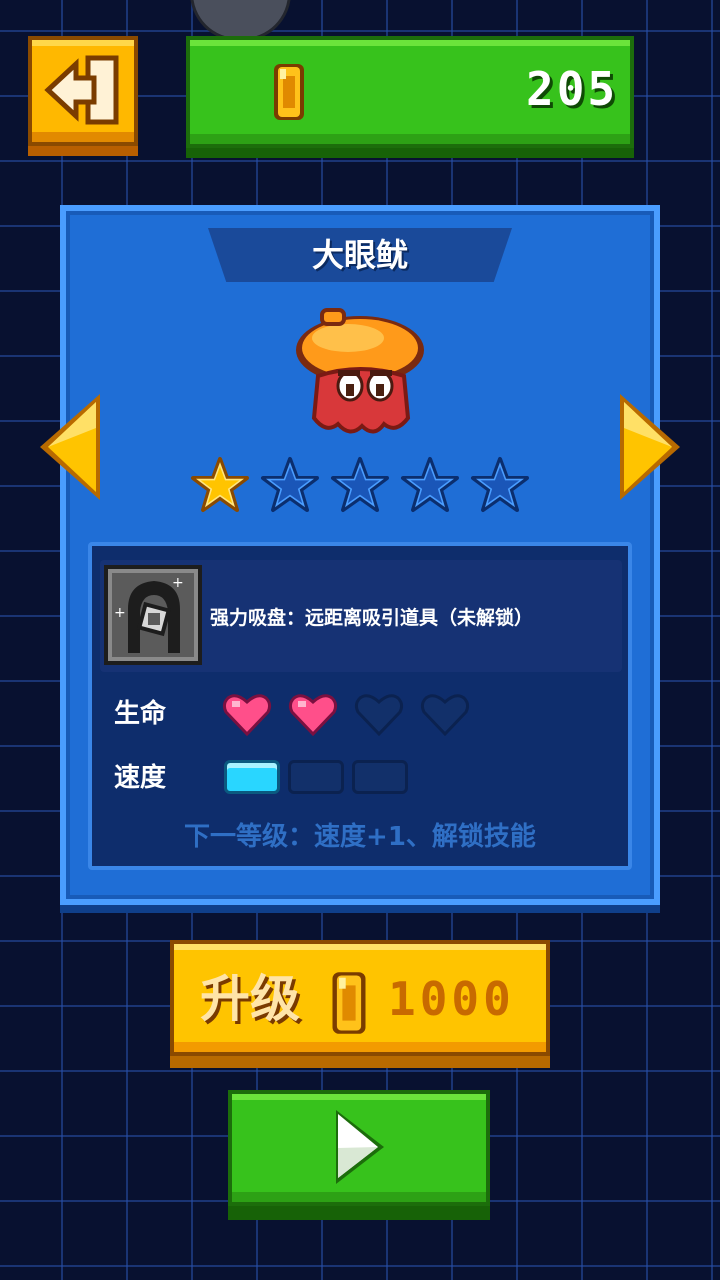 This screenshot has width=720, height=1280. I want to click on coin-balance-bar: 205, so click(410, 97).